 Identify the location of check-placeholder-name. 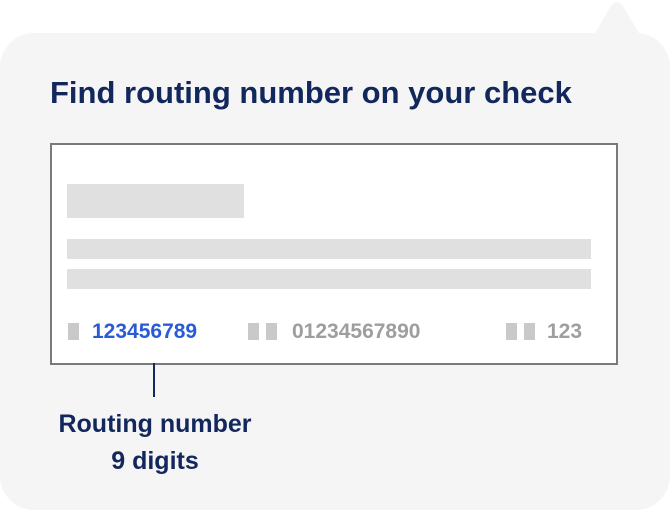
(155, 201).